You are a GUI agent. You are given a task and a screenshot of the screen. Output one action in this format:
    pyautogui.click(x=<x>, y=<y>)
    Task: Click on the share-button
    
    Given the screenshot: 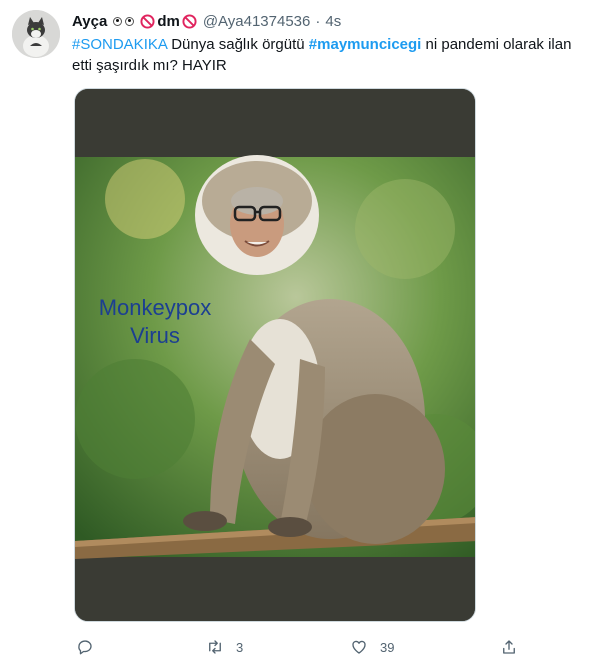 What is the action you would take?
    pyautogui.click(x=509, y=647)
    